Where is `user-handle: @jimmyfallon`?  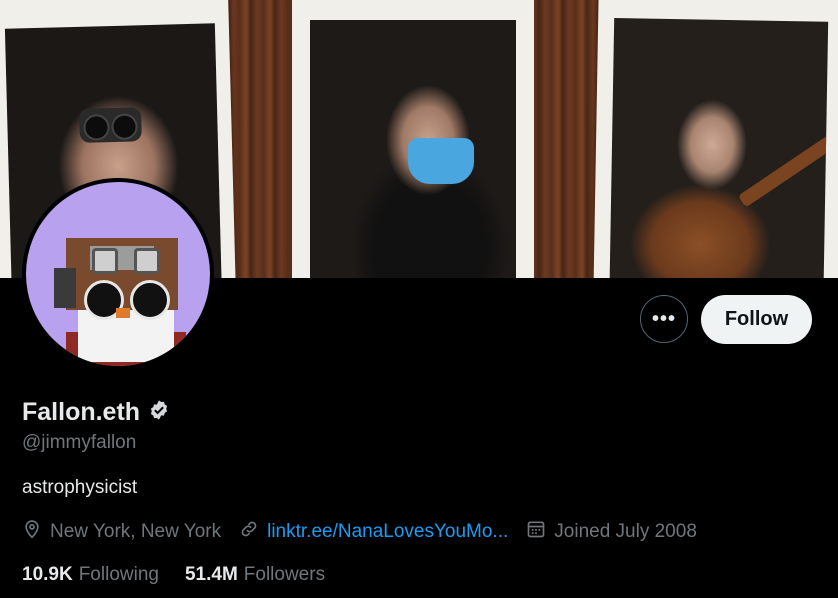
user-handle: @jimmyfallon is located at coordinates (79, 442).